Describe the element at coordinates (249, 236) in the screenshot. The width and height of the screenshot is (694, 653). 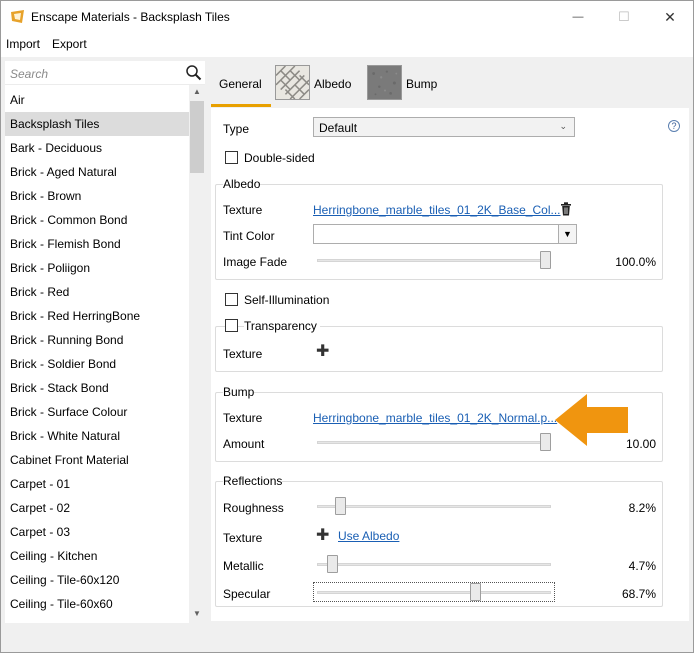
I see `tint-color-label: Tint Color` at that location.